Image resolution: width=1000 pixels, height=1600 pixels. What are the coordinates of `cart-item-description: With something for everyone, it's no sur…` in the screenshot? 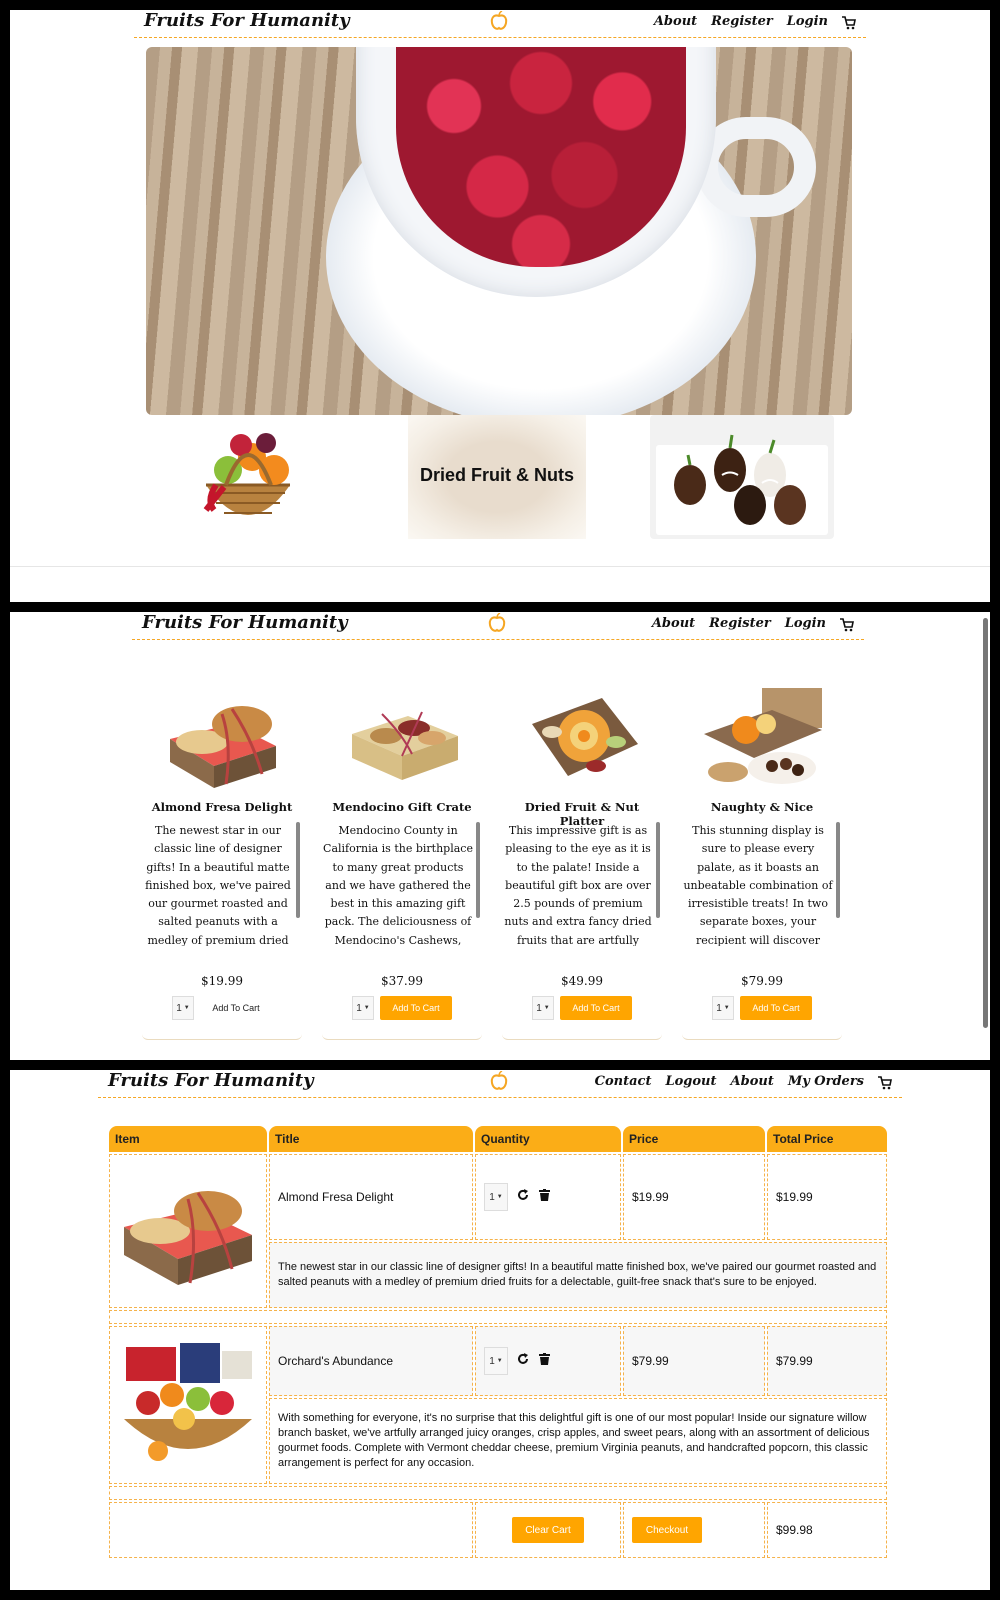 It's located at (578, 1441).